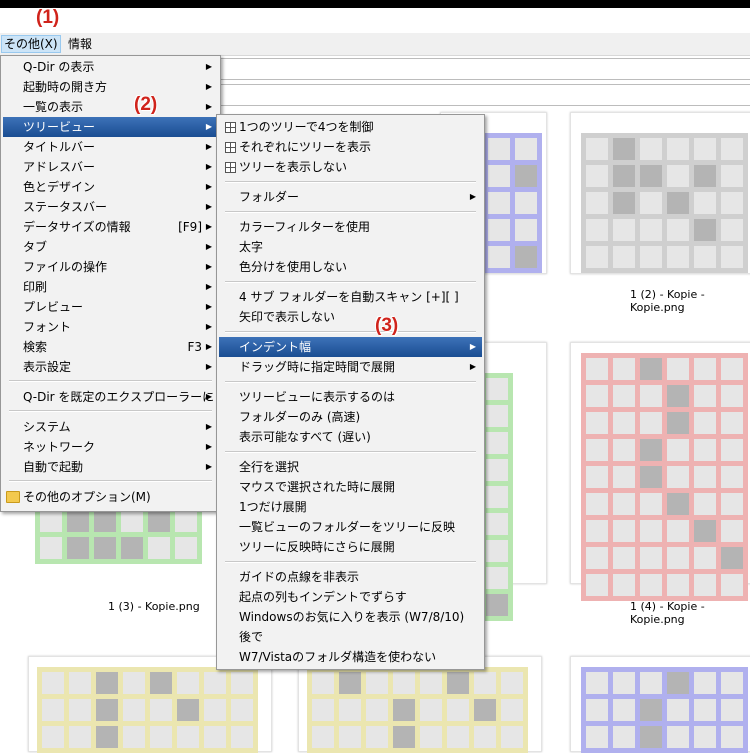 This screenshot has width=750, height=753. I want to click on thumbnail-green-left, so click(110, 545).